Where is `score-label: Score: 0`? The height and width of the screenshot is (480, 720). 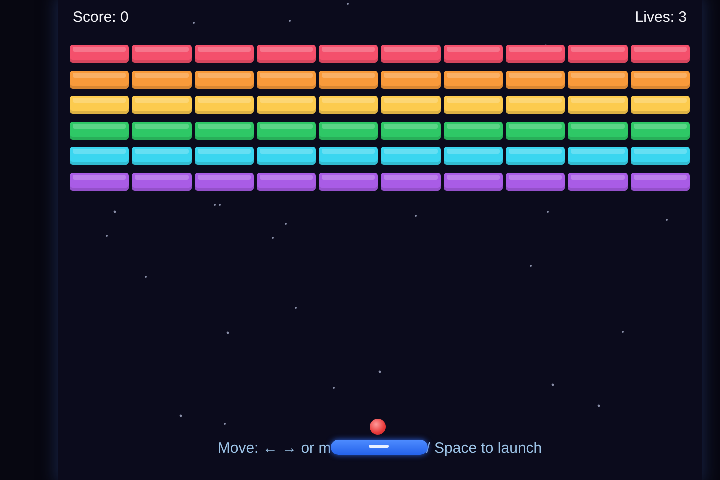
score-label: Score: 0 is located at coordinates (101, 18).